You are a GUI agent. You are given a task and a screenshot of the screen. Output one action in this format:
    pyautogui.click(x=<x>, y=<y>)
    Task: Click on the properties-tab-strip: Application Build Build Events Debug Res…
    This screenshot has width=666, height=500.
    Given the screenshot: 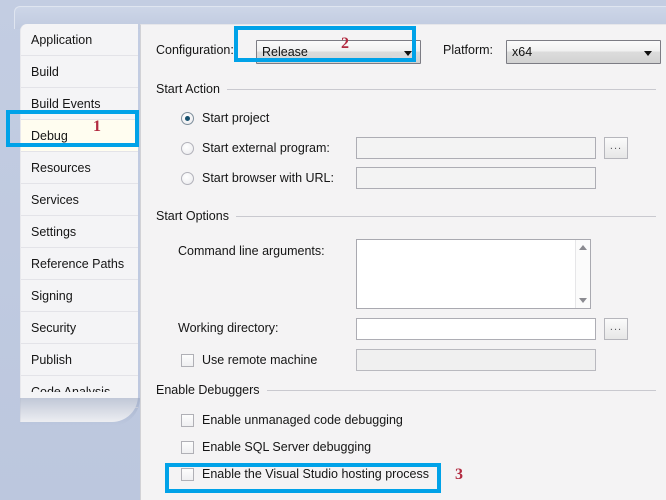 What is the action you would take?
    pyautogui.click(x=79, y=216)
    